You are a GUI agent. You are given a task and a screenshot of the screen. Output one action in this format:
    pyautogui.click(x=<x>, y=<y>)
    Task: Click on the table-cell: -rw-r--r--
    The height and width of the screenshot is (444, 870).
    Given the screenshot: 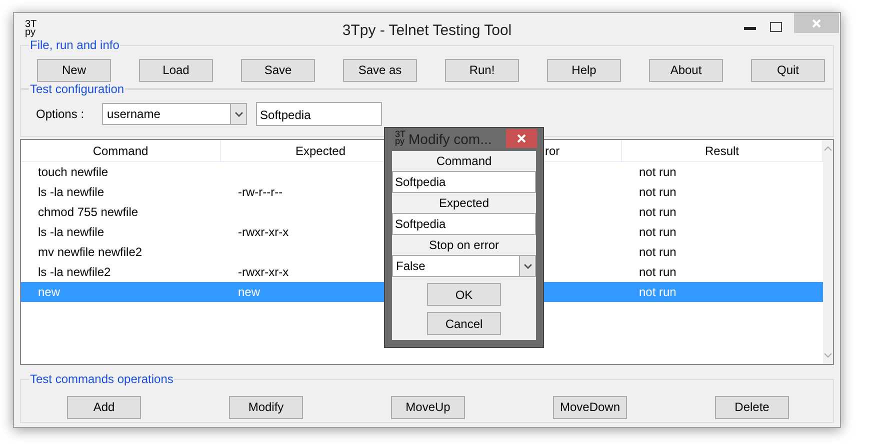 What is the action you would take?
    pyautogui.click(x=260, y=192)
    